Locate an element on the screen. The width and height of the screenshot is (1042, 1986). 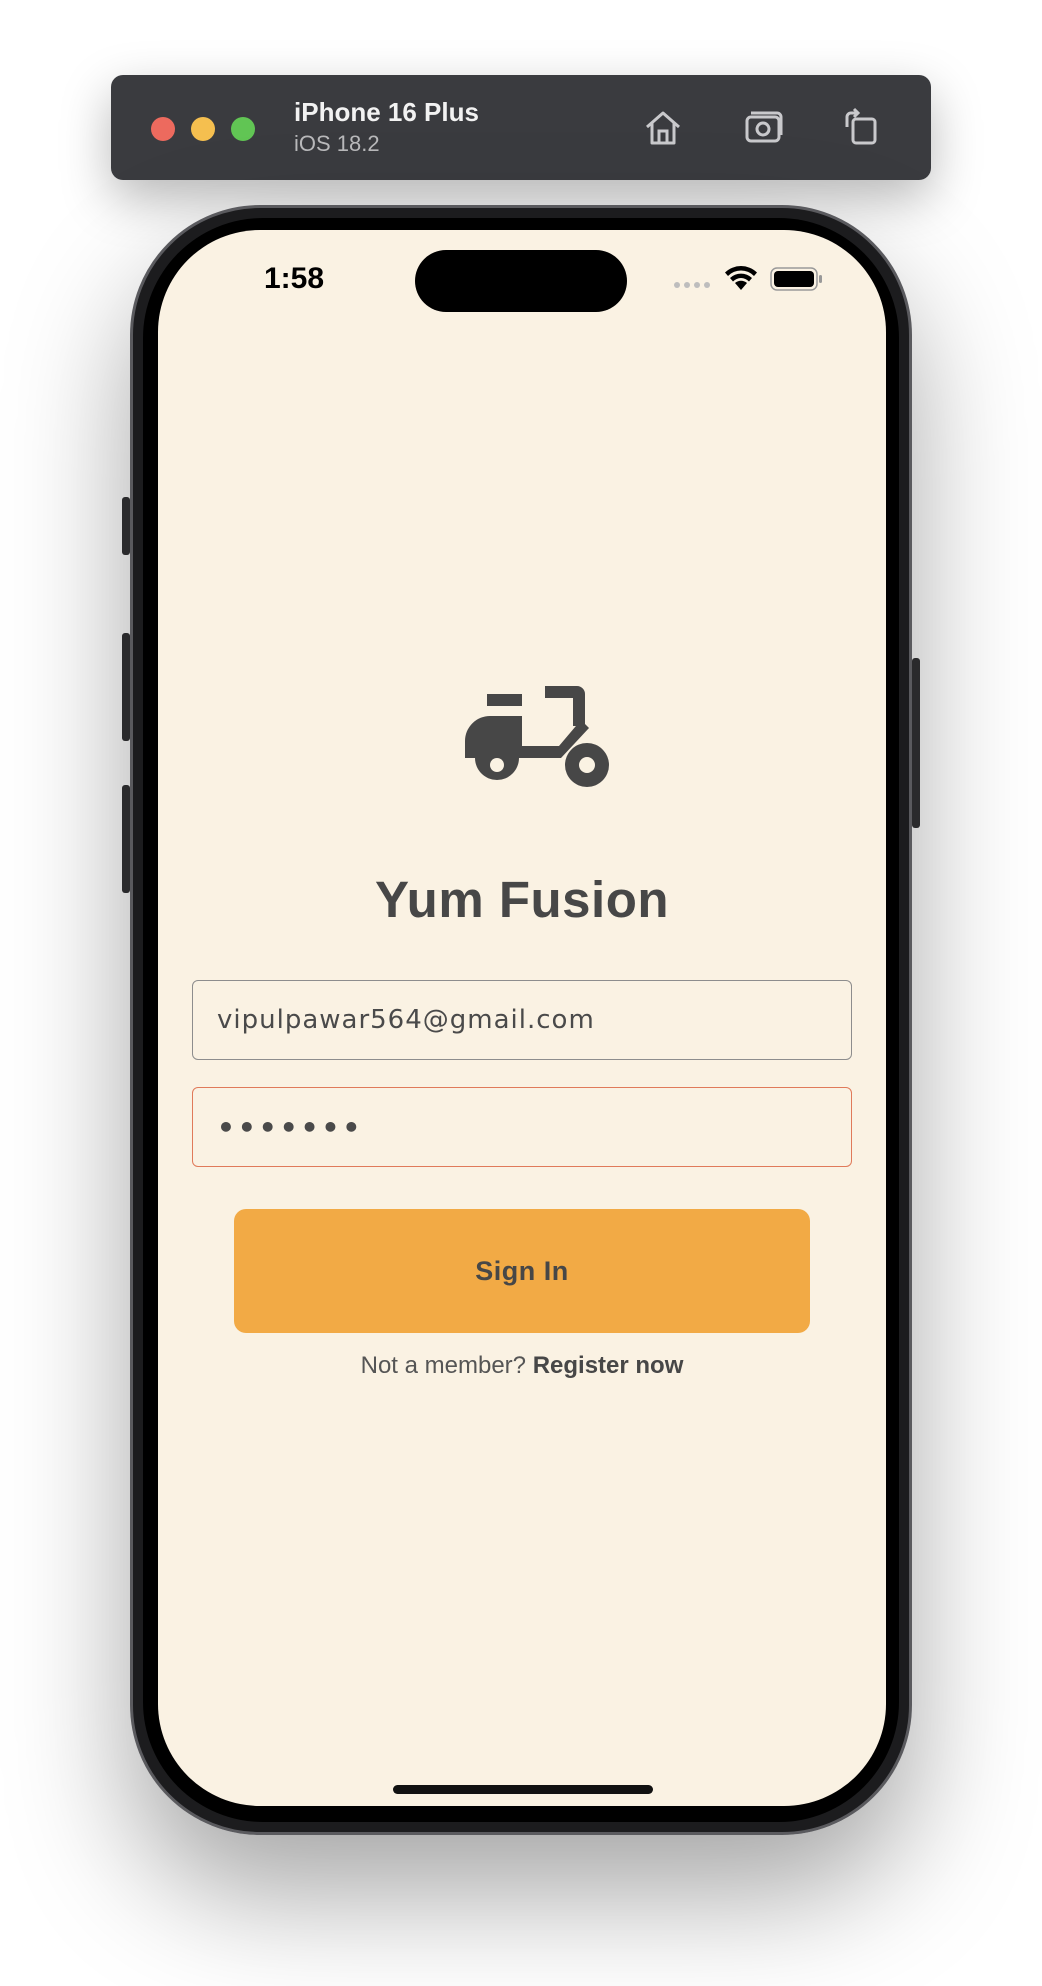
sign-in-label: Sign In is located at coordinates (522, 1270).